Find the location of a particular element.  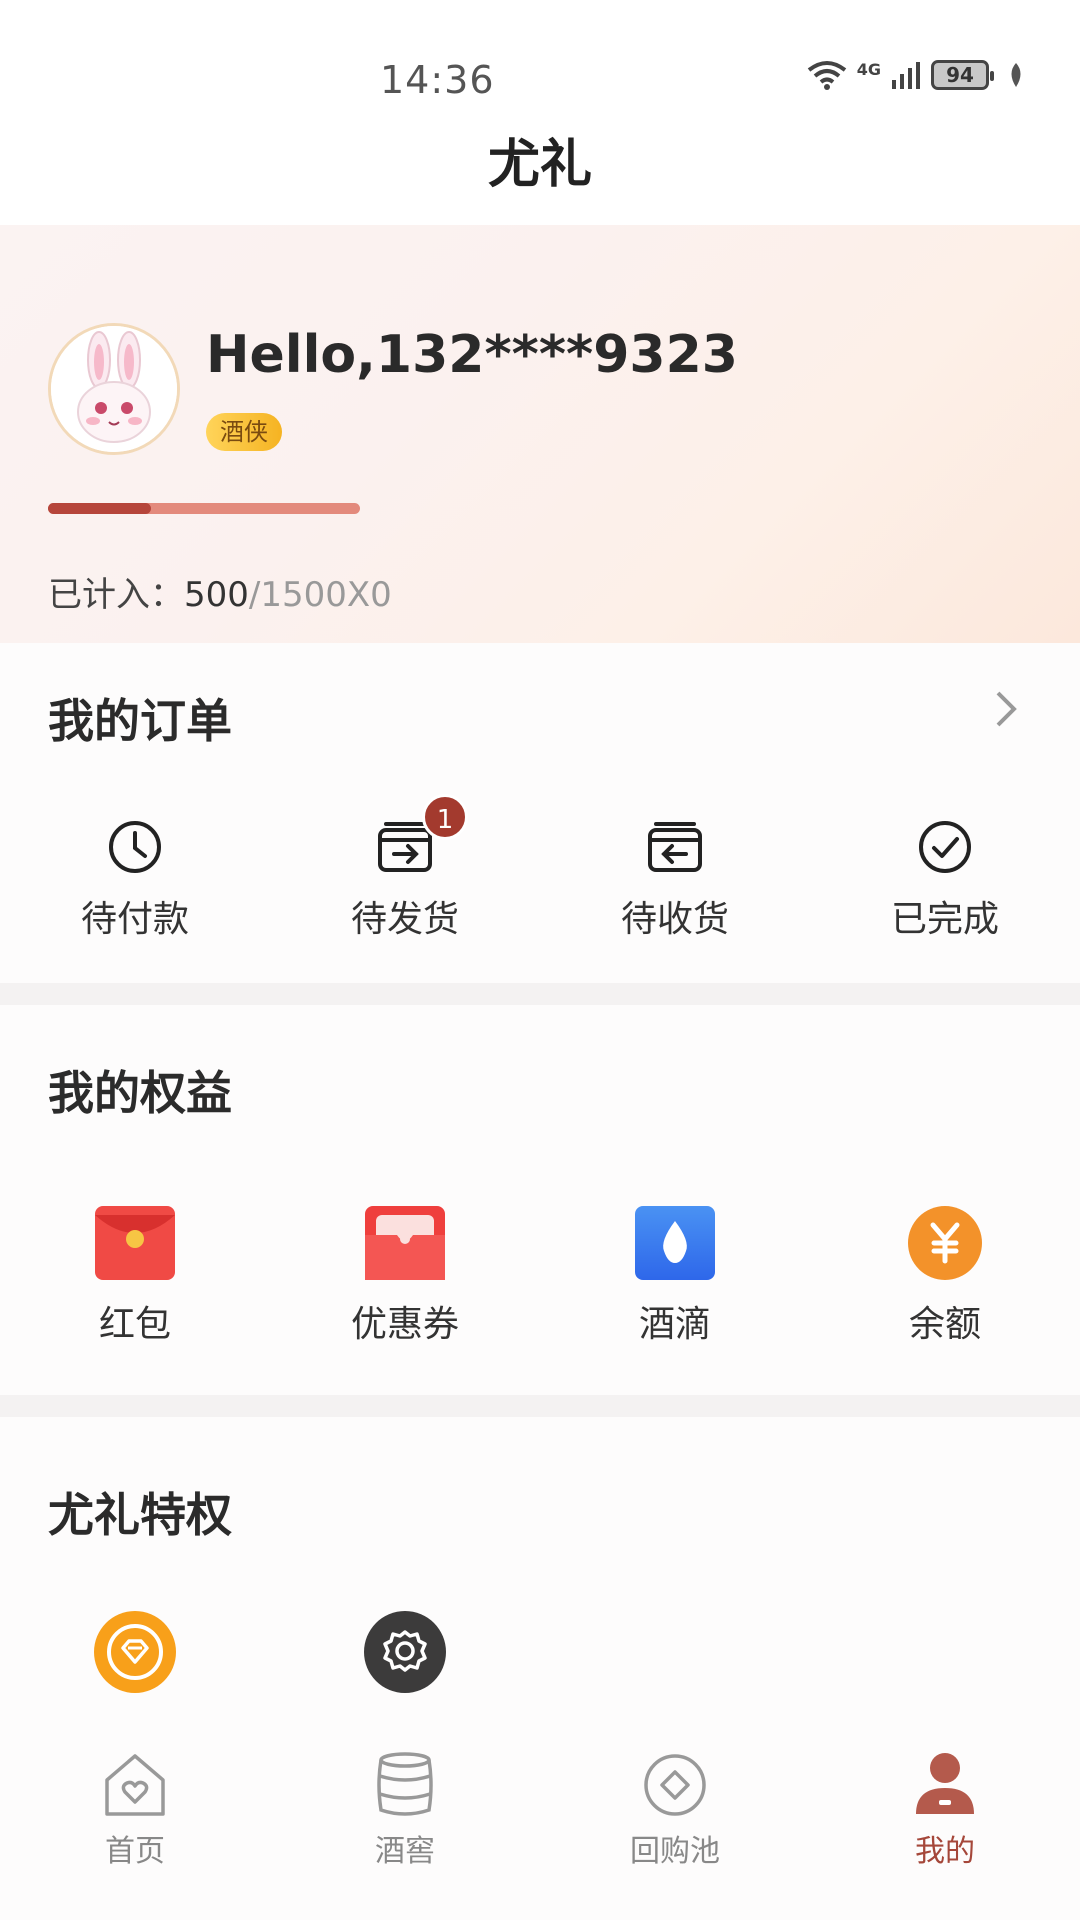

notification-badge: 1 is located at coordinates (445, 817).